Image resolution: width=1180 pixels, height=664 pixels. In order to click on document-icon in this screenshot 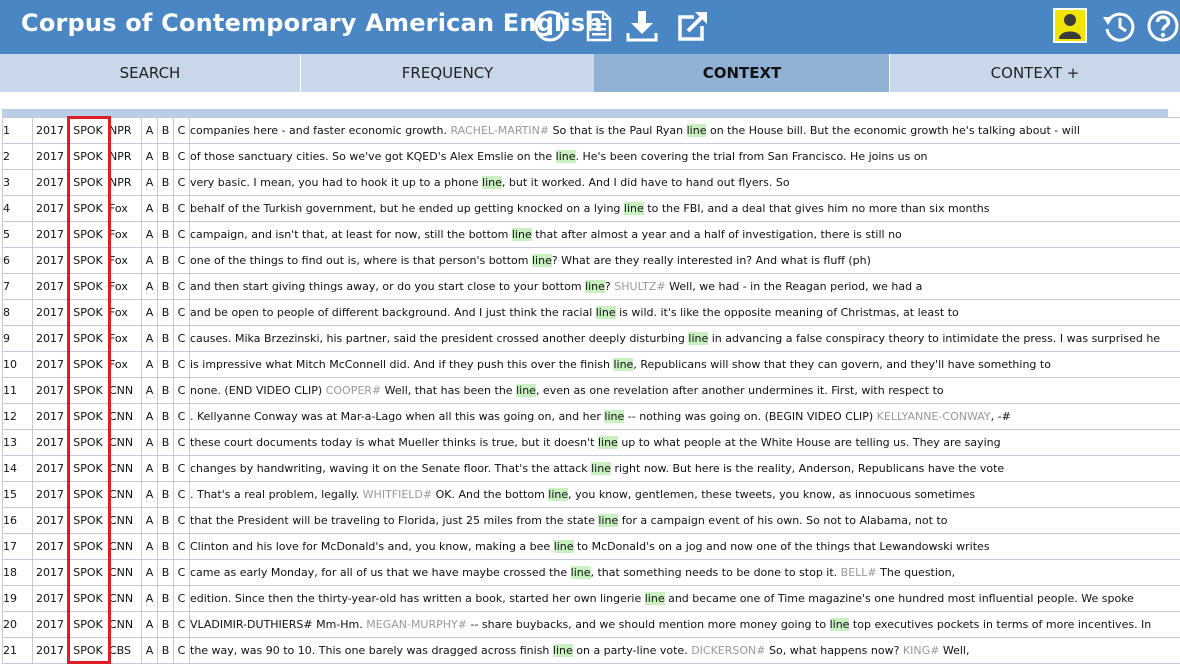, I will do `click(599, 26)`.